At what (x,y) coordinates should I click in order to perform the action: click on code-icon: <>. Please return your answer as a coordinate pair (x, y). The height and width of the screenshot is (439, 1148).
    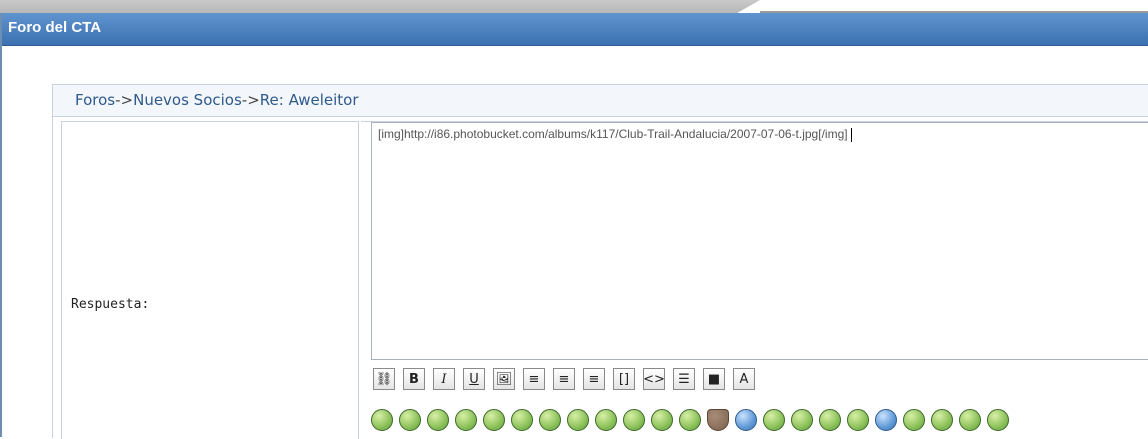
    Looking at the image, I should click on (654, 379).